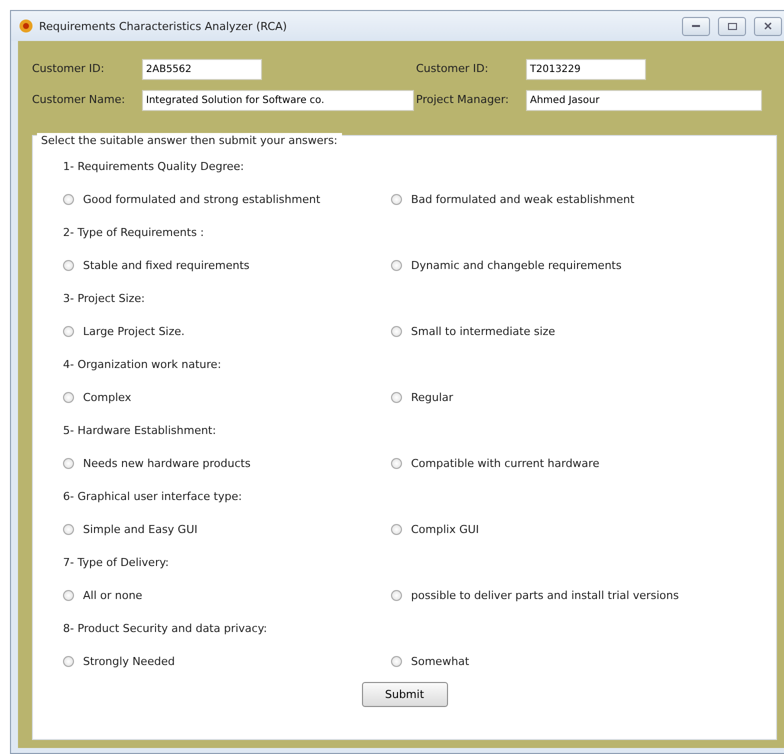 The image size is (784, 754). I want to click on radio-option: Simple and Easy GUI, so click(227, 529).